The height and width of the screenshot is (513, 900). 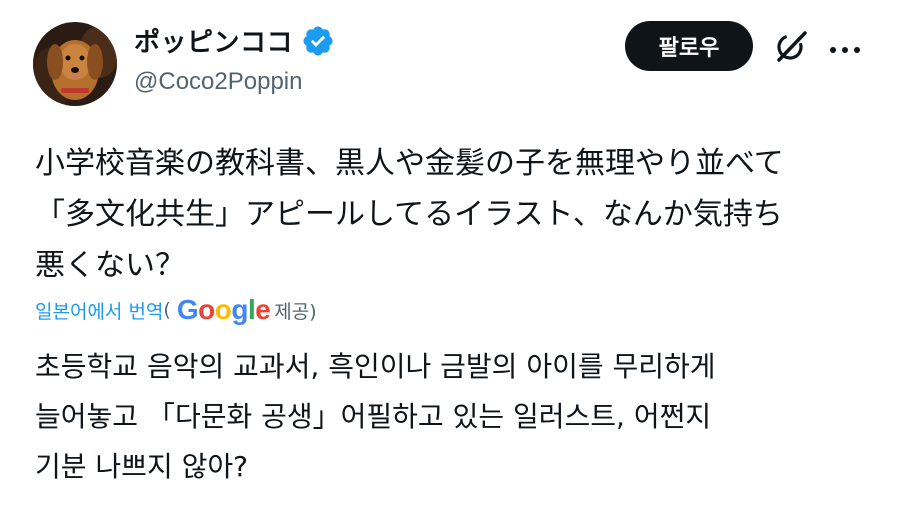 I want to click on grok-icon, so click(x=791, y=46).